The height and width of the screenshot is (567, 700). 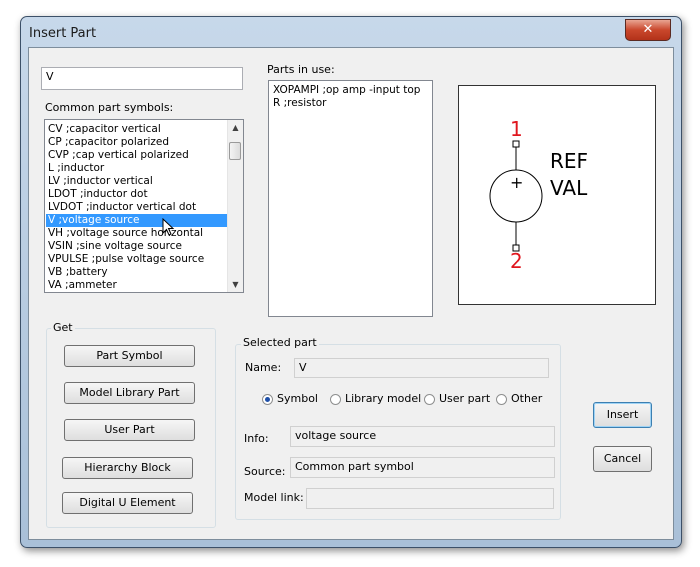 I want to click on info-field: voltage source, so click(x=422, y=436).